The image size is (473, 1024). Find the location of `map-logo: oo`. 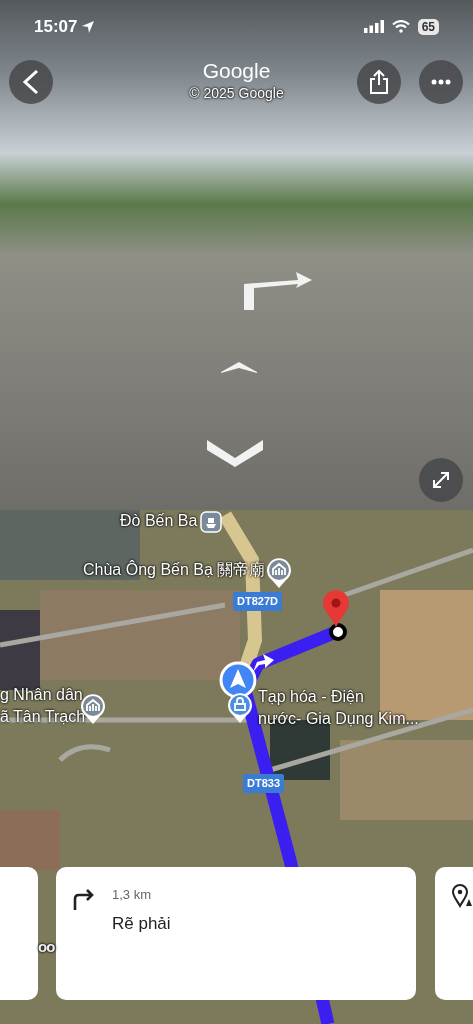

map-logo: oo is located at coordinates (46, 947).